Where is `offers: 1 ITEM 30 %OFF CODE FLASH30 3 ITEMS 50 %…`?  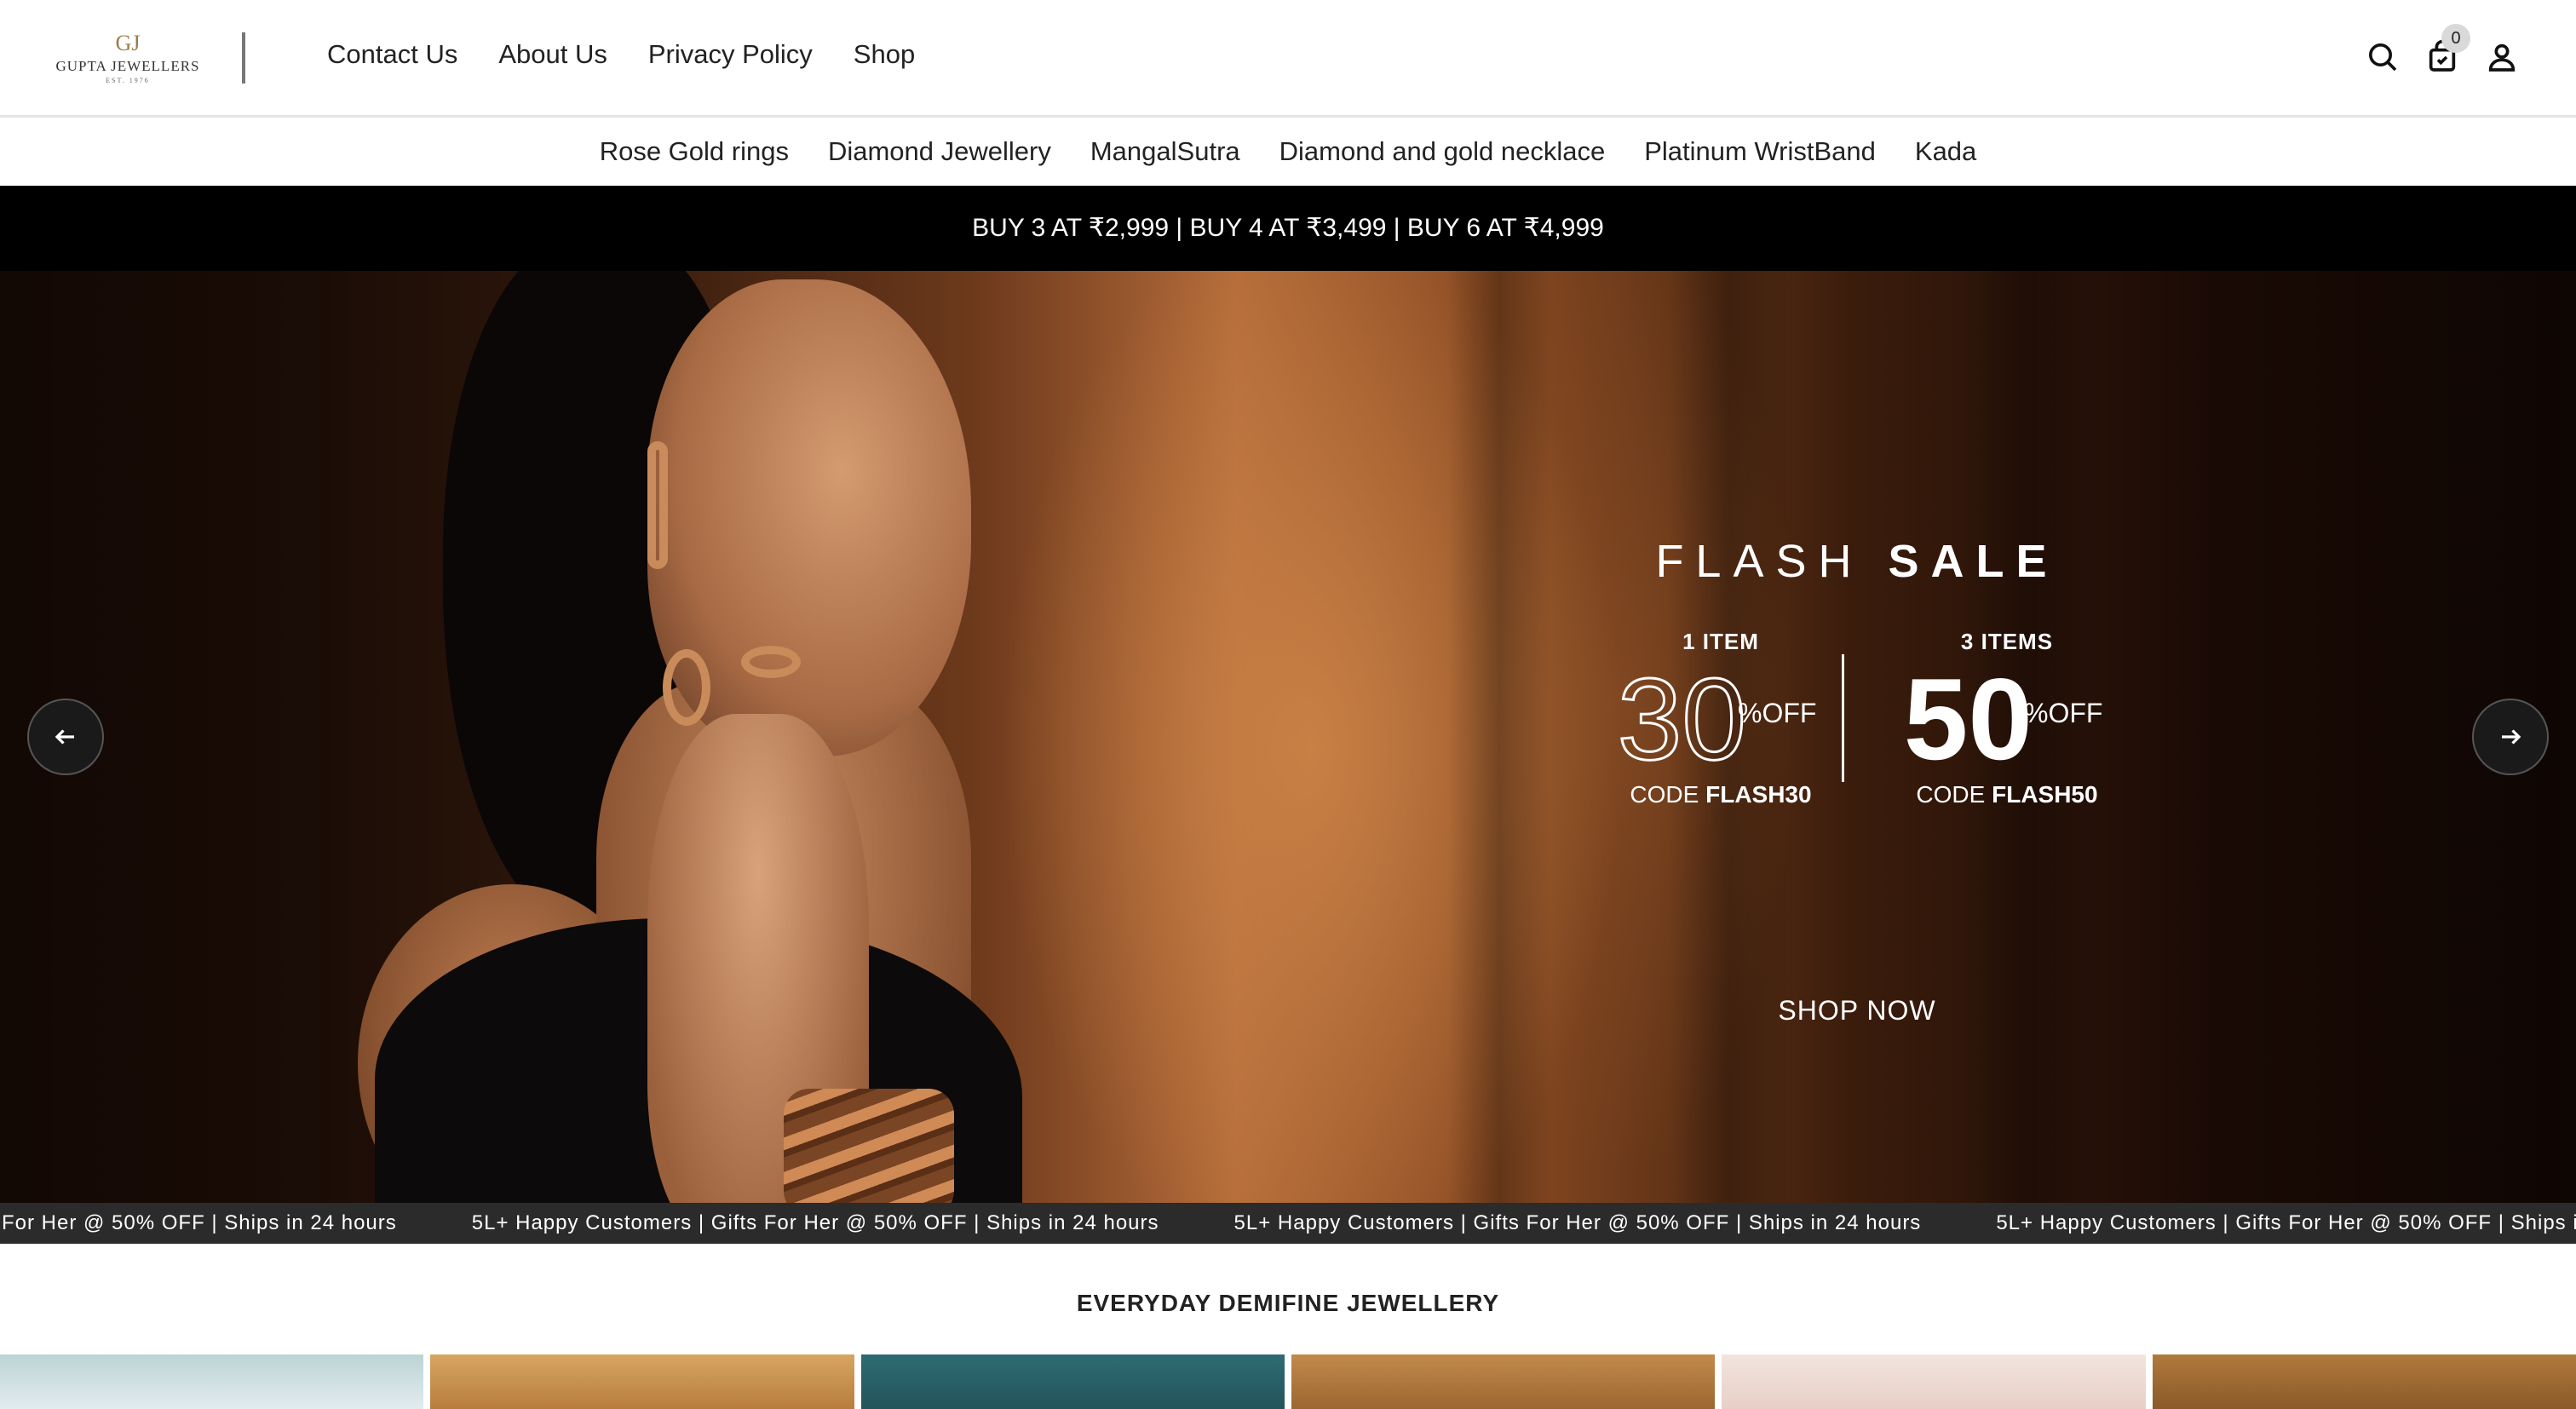
offers: 1 ITEM 30 %OFF CODE FLASH30 3 ITEMS 50 %… is located at coordinates (1857, 735).